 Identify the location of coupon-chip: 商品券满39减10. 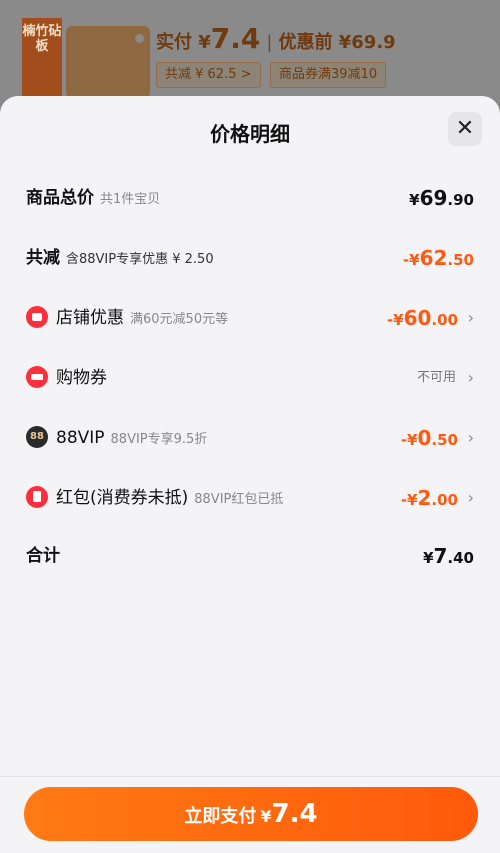
(328, 75).